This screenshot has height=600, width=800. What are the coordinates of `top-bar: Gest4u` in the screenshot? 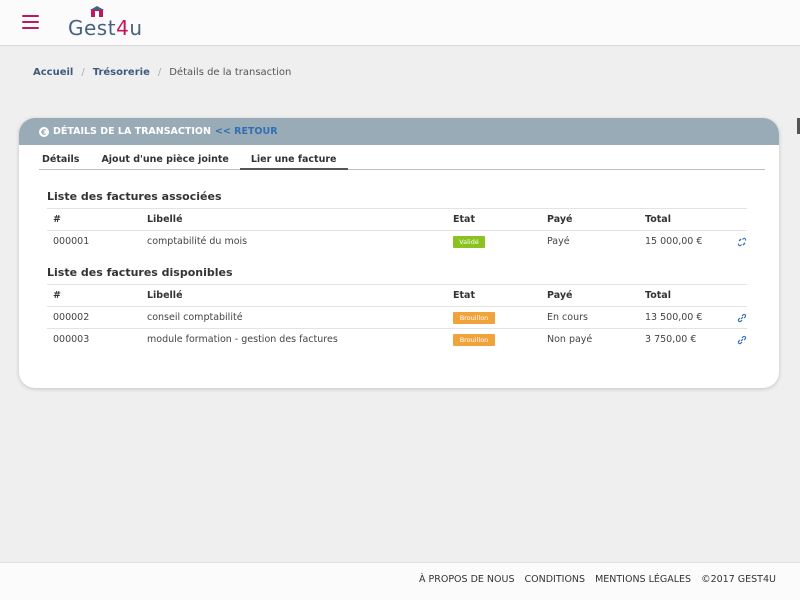 It's located at (400, 23).